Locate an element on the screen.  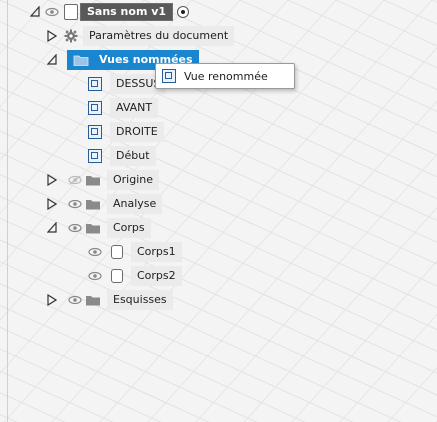
analysis-label: Analyse is located at coordinates (135, 204).